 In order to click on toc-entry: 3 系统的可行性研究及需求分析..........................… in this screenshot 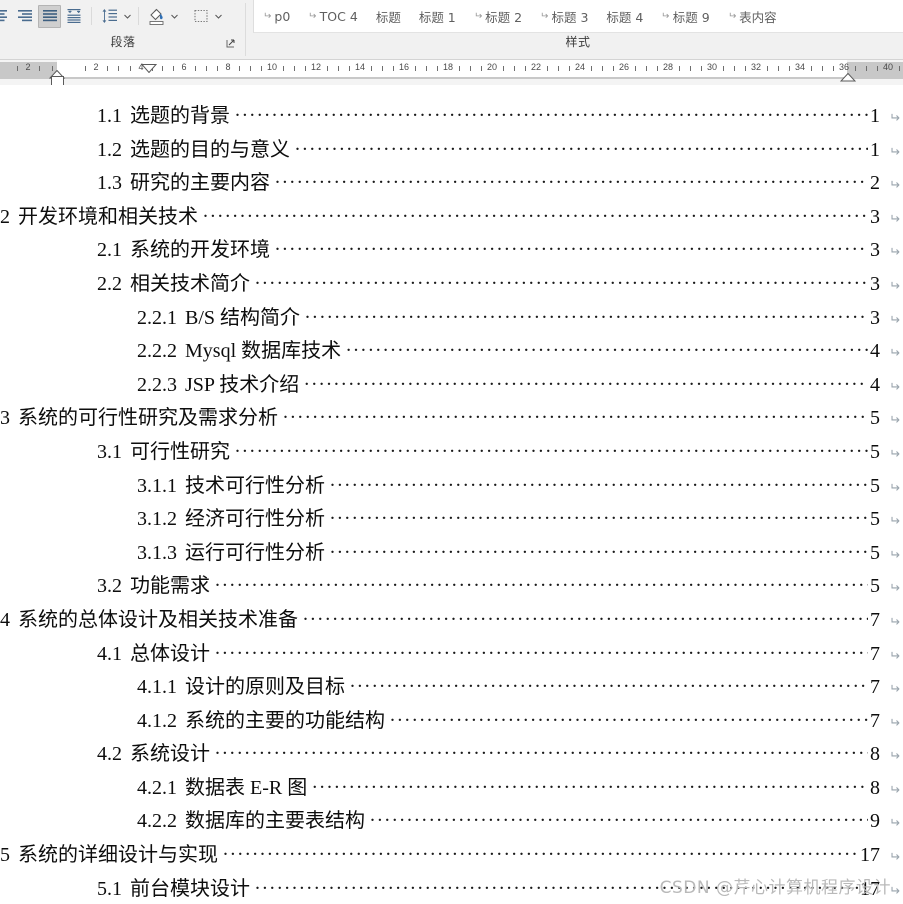, I will do `click(451, 418)`.